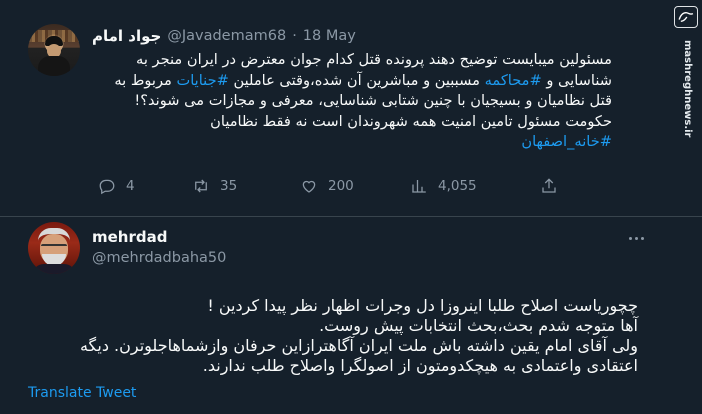  What do you see at coordinates (229, 186) in the screenshot?
I see `retweet-count: 35` at bounding box center [229, 186].